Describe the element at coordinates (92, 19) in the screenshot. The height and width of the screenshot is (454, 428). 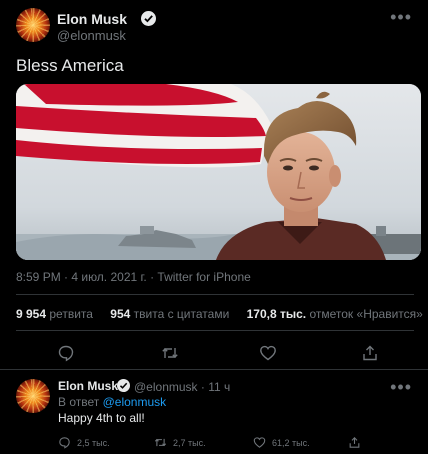
I see `author-name: Elon Musk` at that location.